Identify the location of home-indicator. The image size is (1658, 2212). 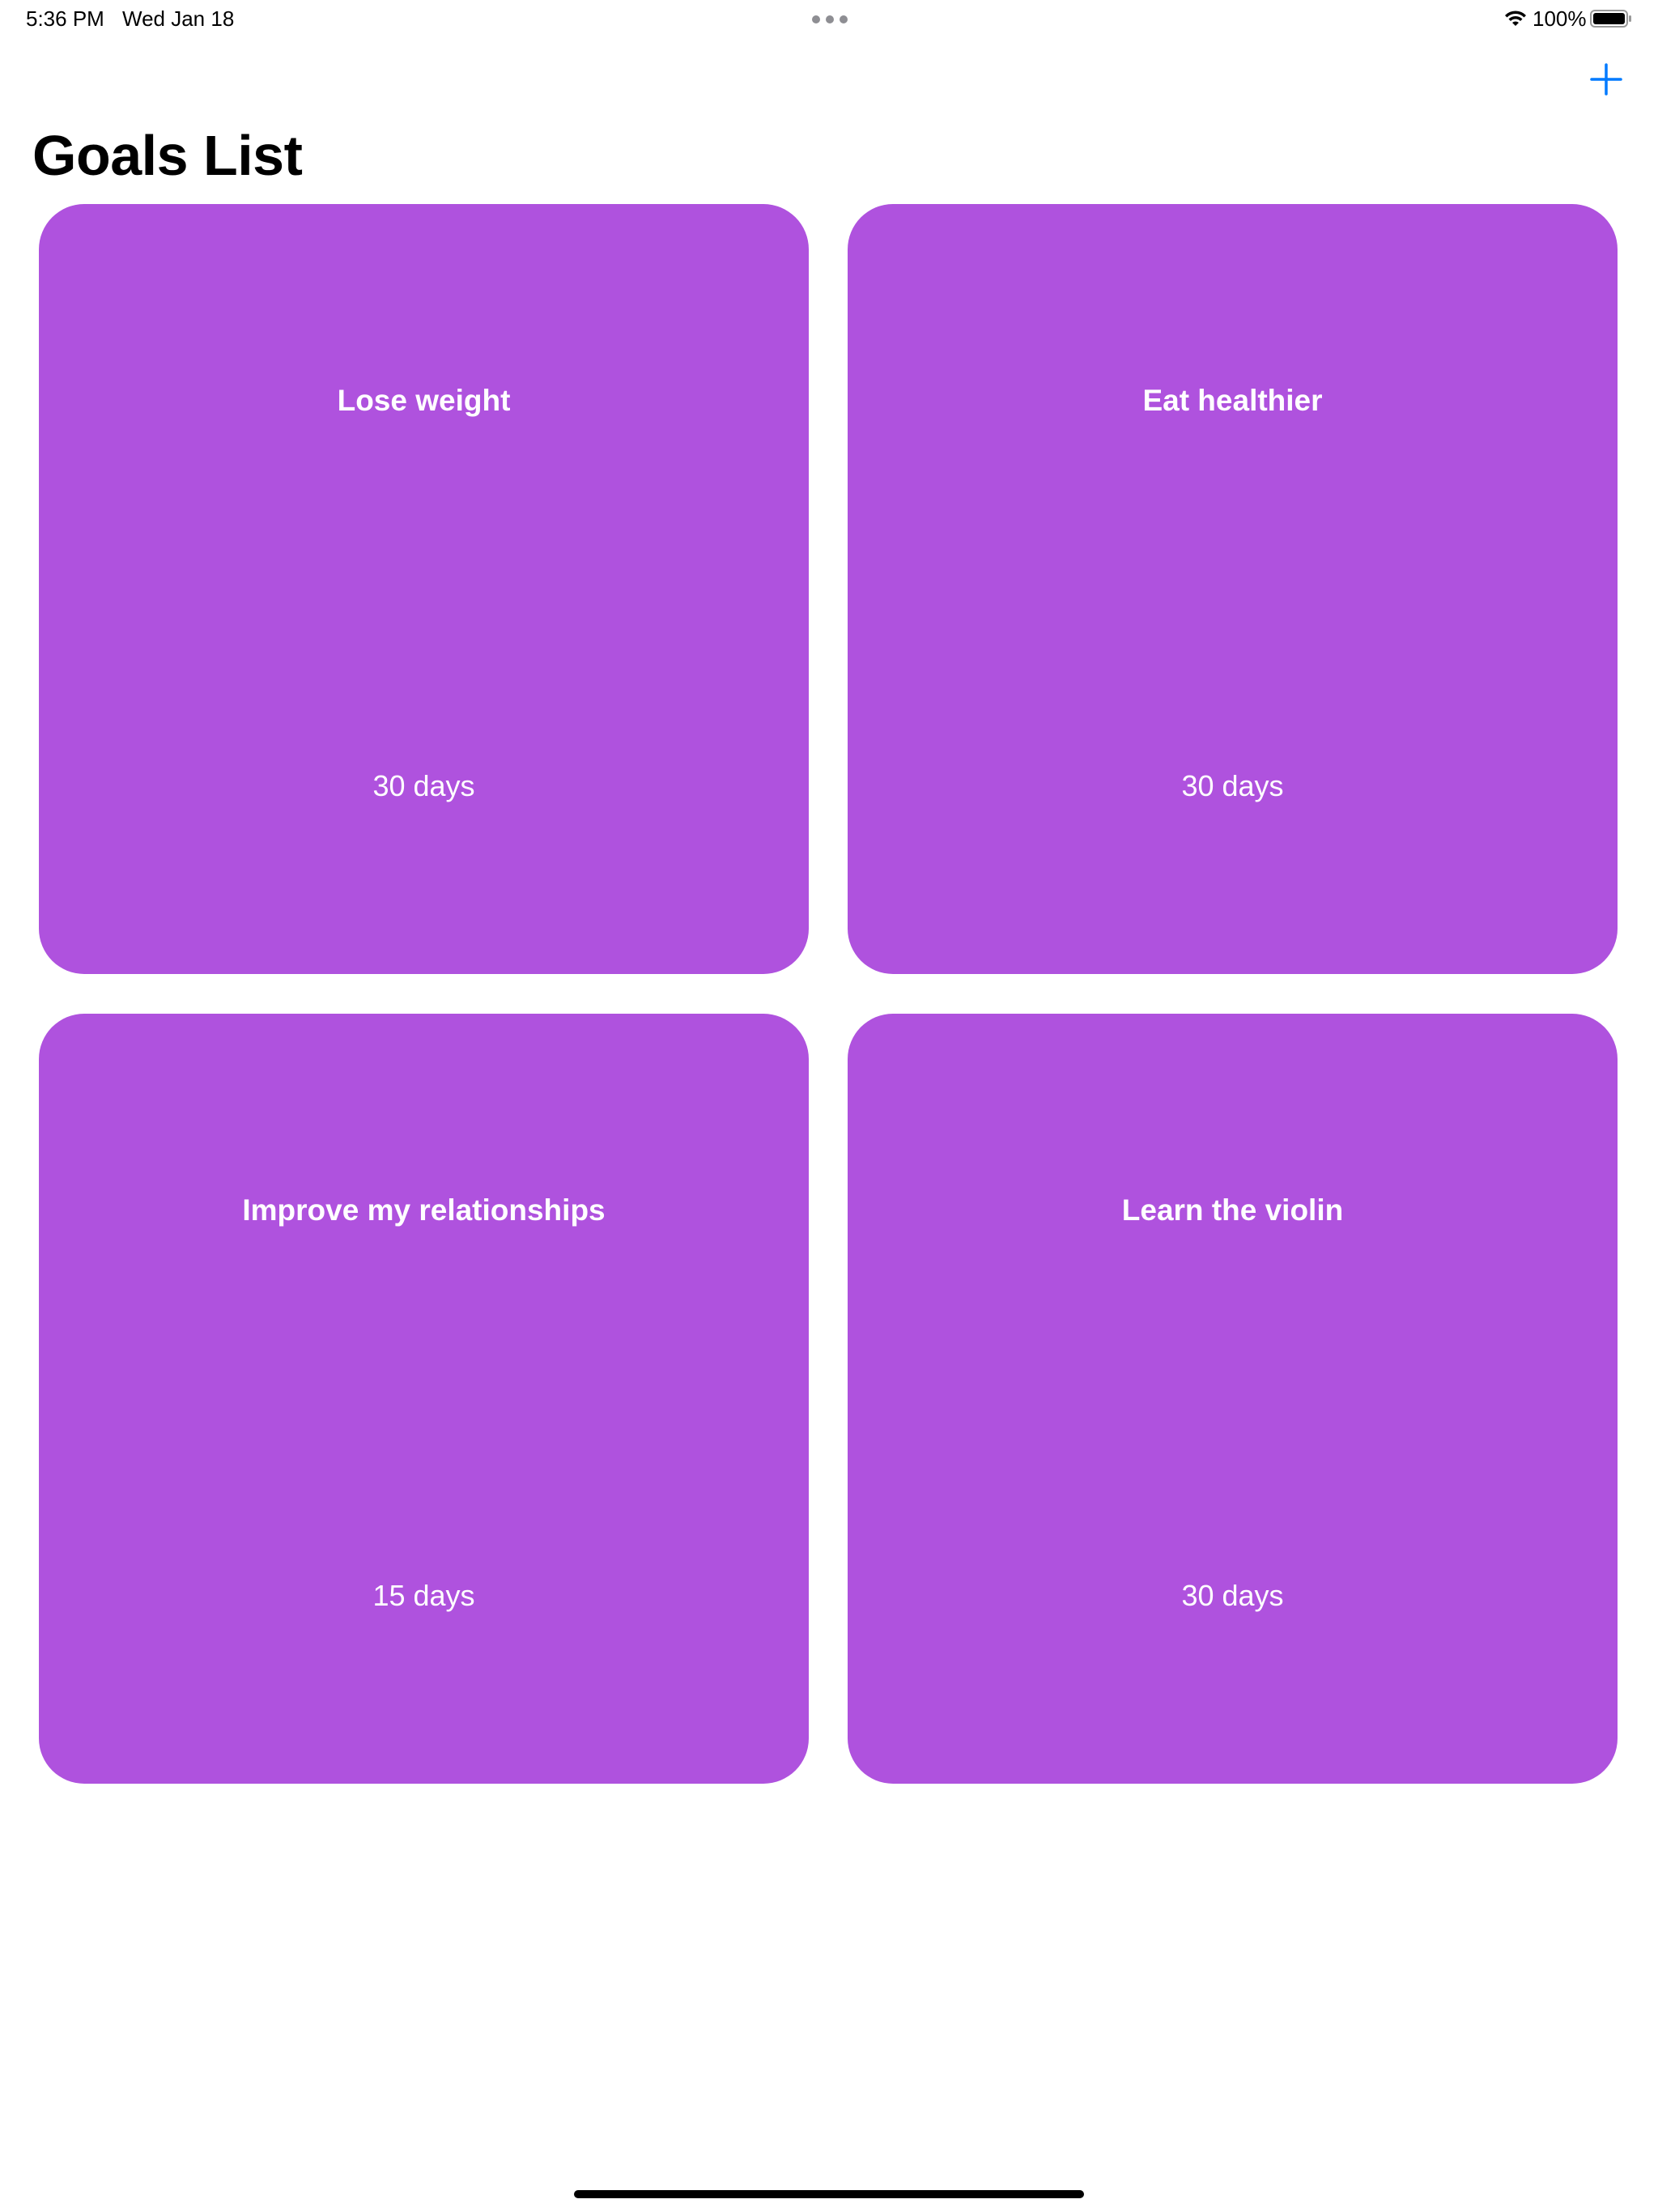
(829, 2194).